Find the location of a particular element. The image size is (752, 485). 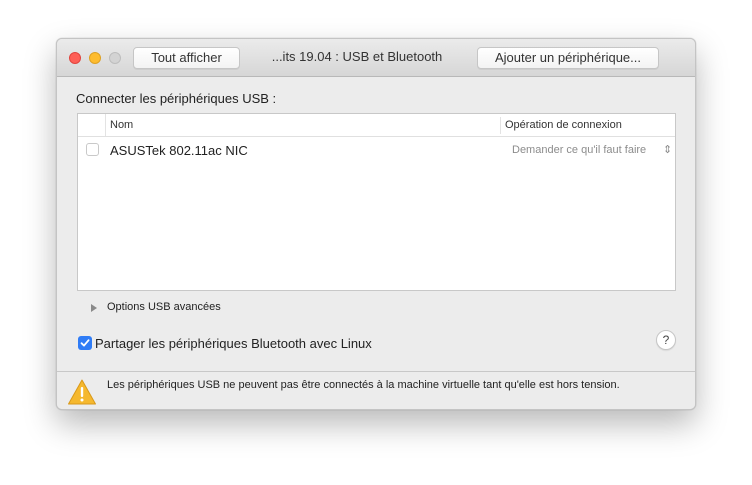

window-title: ...its 19.04 : USB et Bluetooth is located at coordinates (357, 56).